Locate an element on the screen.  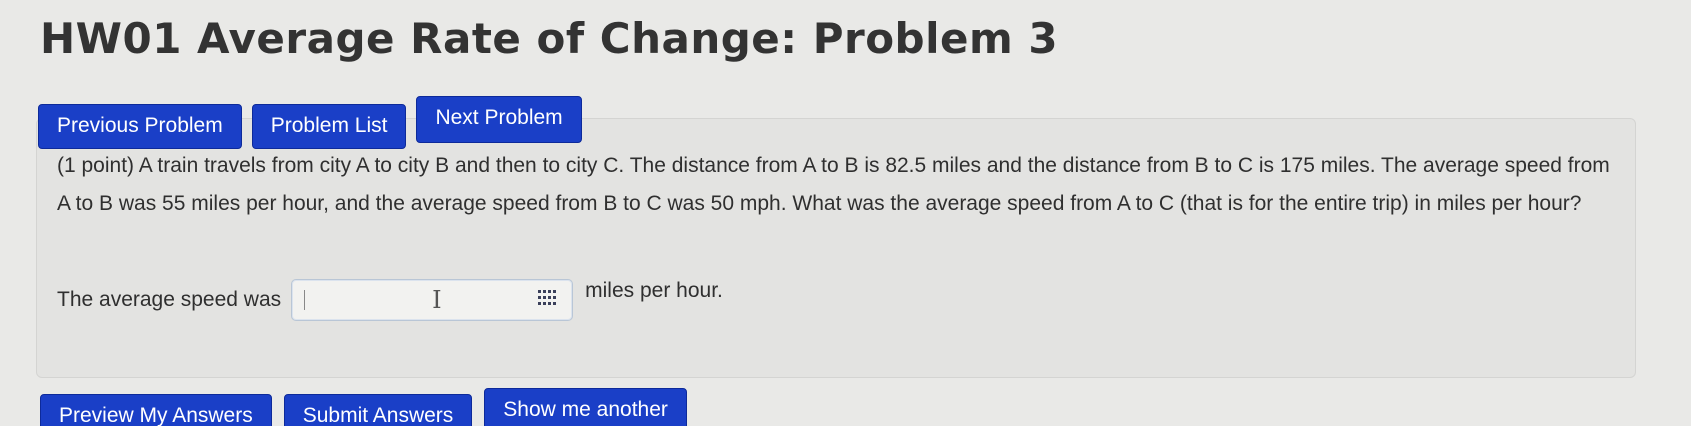
next-problem-button: Next Problem is located at coordinates (499, 119).